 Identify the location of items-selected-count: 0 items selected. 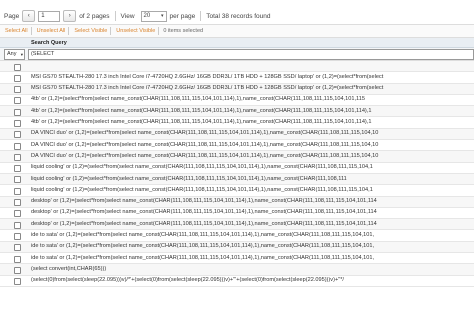
(183, 31).